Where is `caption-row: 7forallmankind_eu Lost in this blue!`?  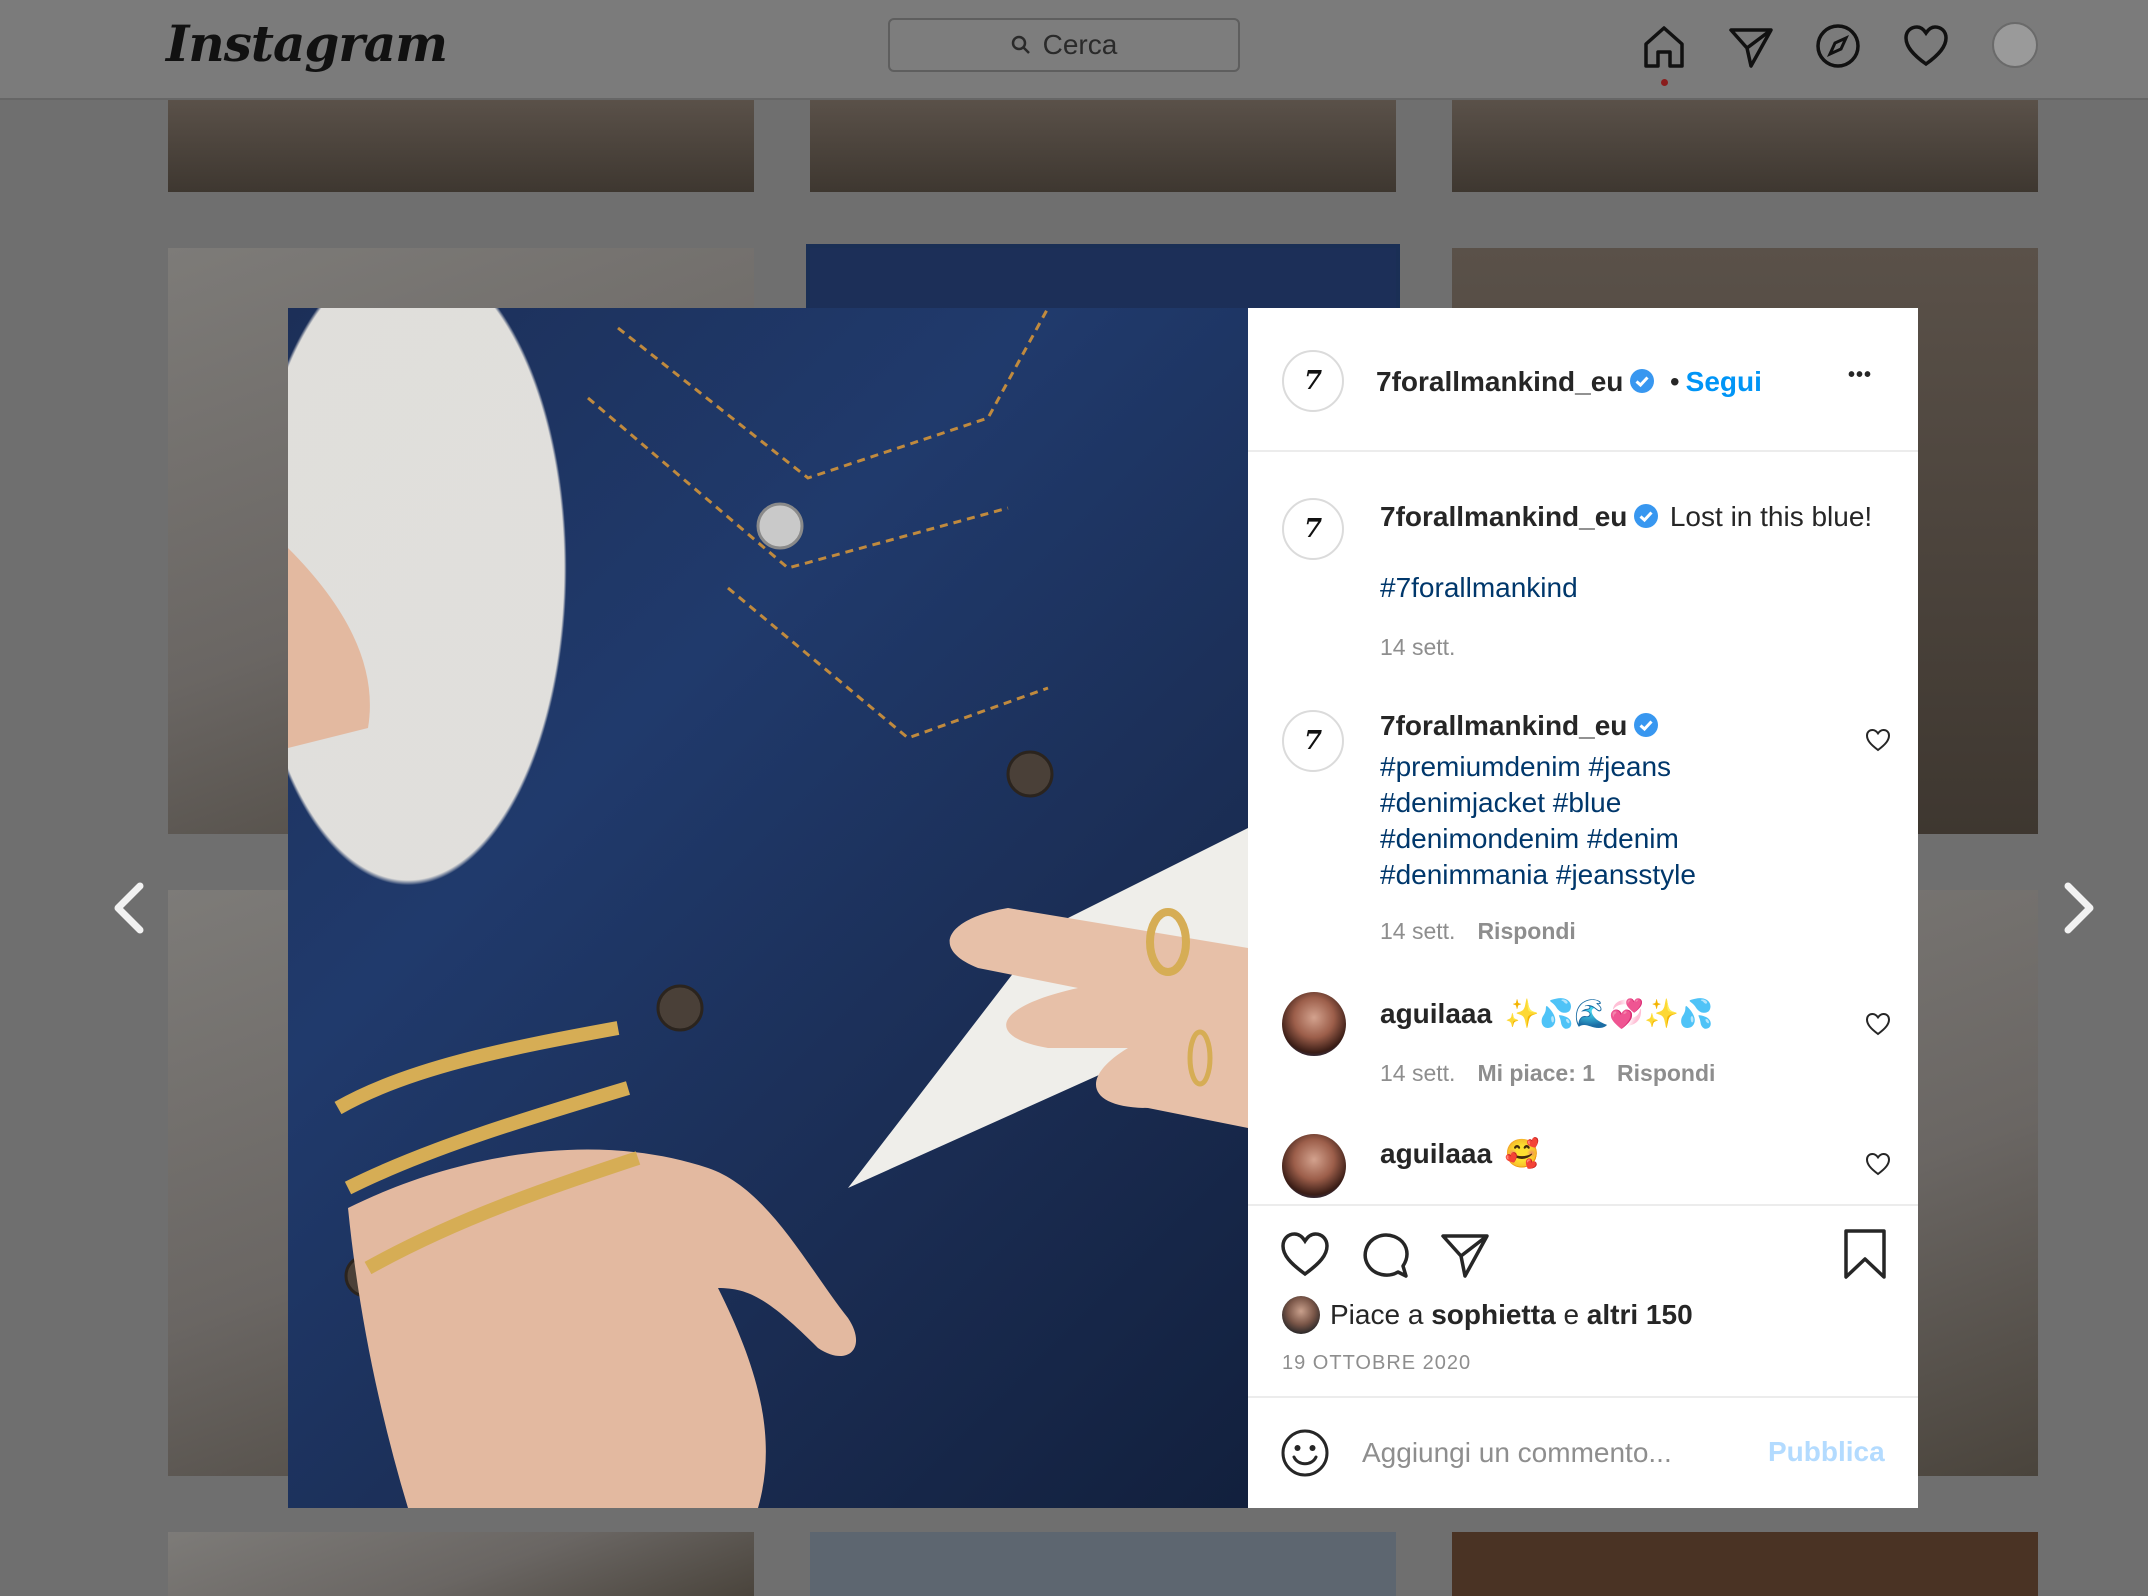 caption-row: 7forallmankind_eu Lost in this blue! is located at coordinates (1626, 519).